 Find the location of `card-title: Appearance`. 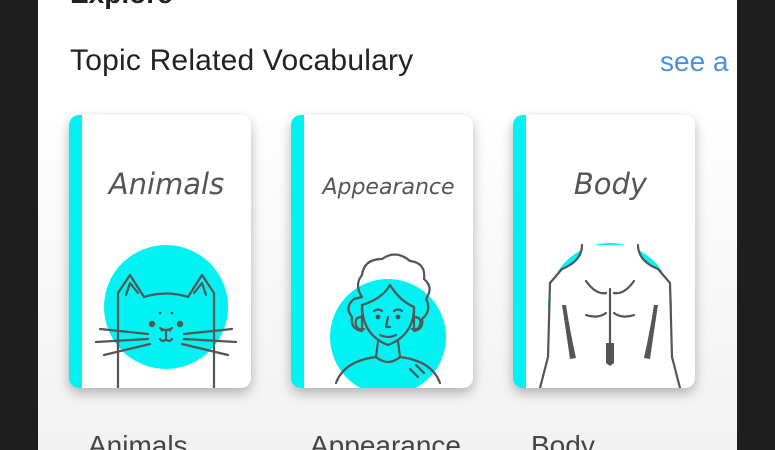

card-title: Appearance is located at coordinates (388, 187).